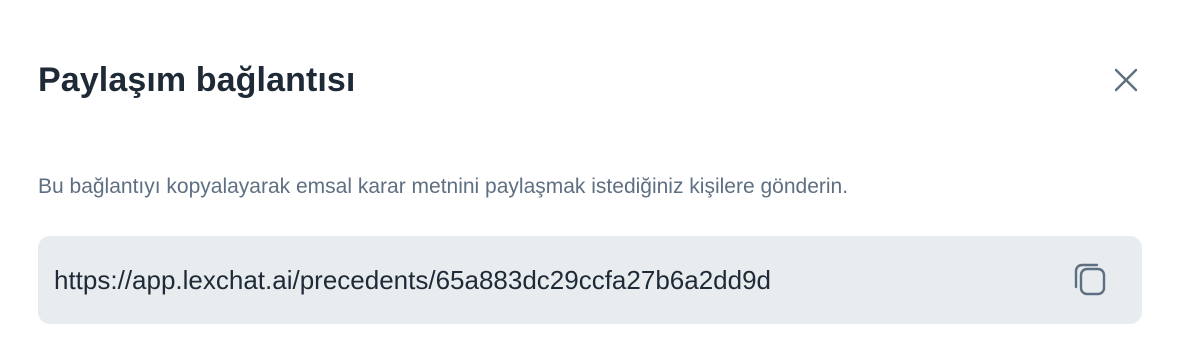 This screenshot has height=360, width=1184. I want to click on close-icon, so click(1126, 80).